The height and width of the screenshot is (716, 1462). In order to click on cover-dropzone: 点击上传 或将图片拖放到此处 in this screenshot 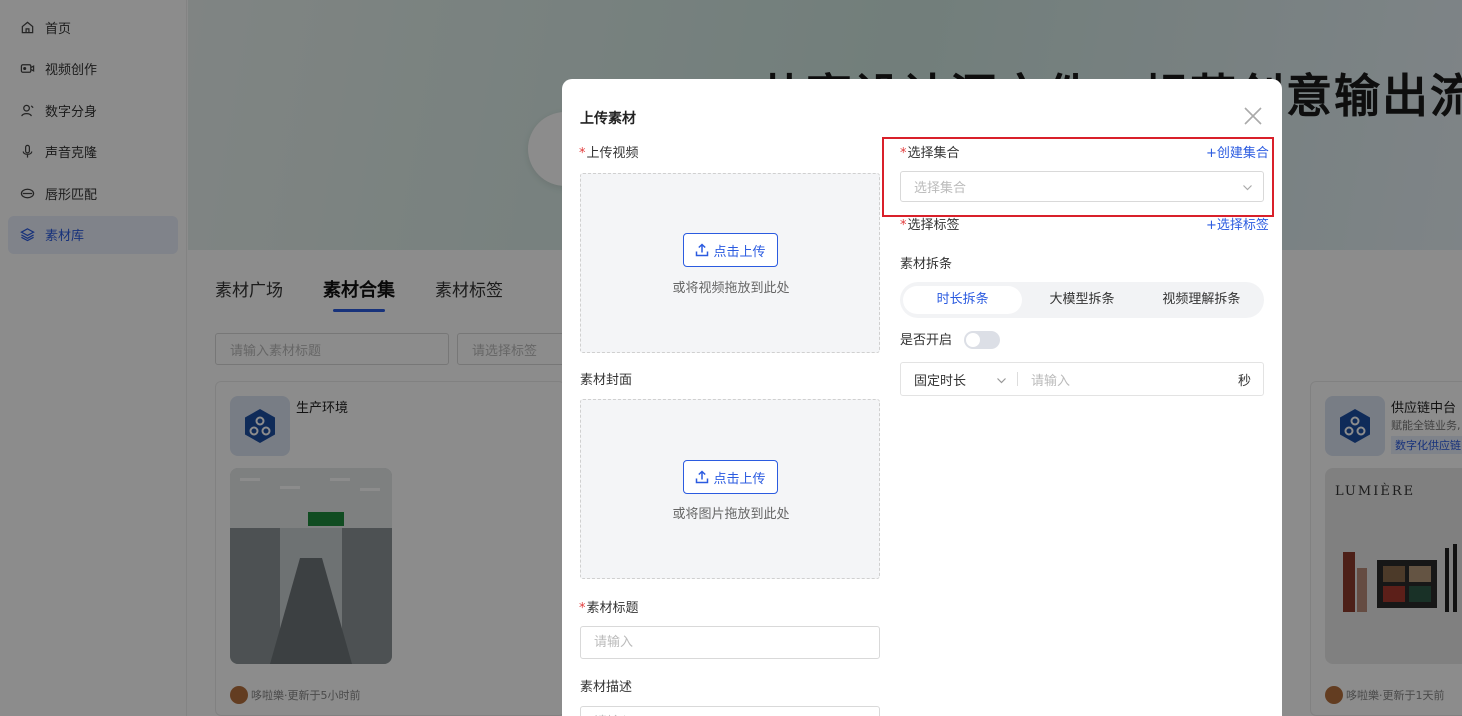, I will do `click(730, 489)`.